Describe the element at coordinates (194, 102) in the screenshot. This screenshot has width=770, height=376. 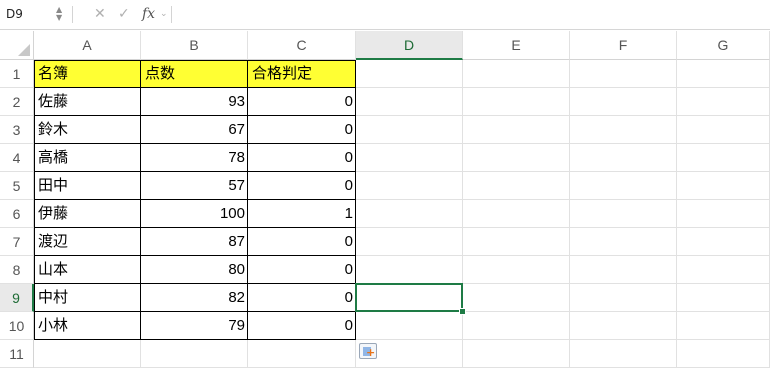
I see `table-cell-score: 93` at that location.